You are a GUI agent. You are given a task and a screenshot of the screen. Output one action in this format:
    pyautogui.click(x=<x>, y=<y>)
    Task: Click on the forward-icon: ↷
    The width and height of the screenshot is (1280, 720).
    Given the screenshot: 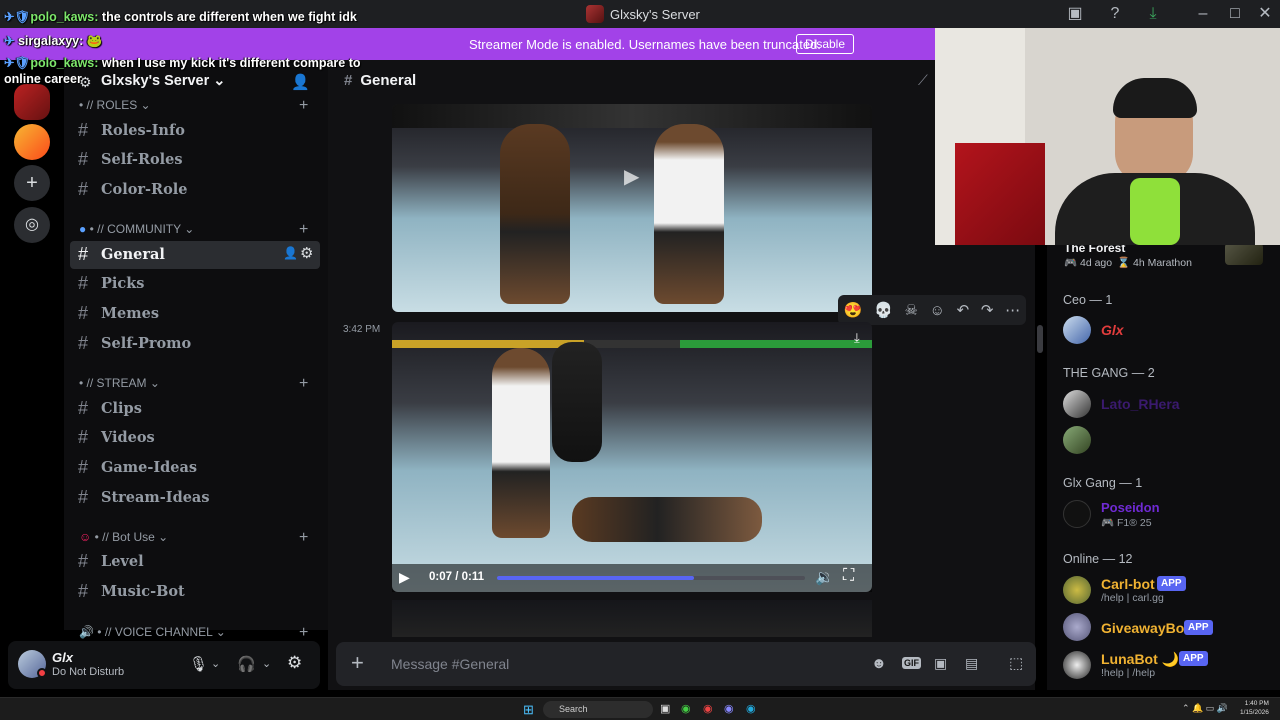 What is the action you would take?
    pyautogui.click(x=987, y=310)
    